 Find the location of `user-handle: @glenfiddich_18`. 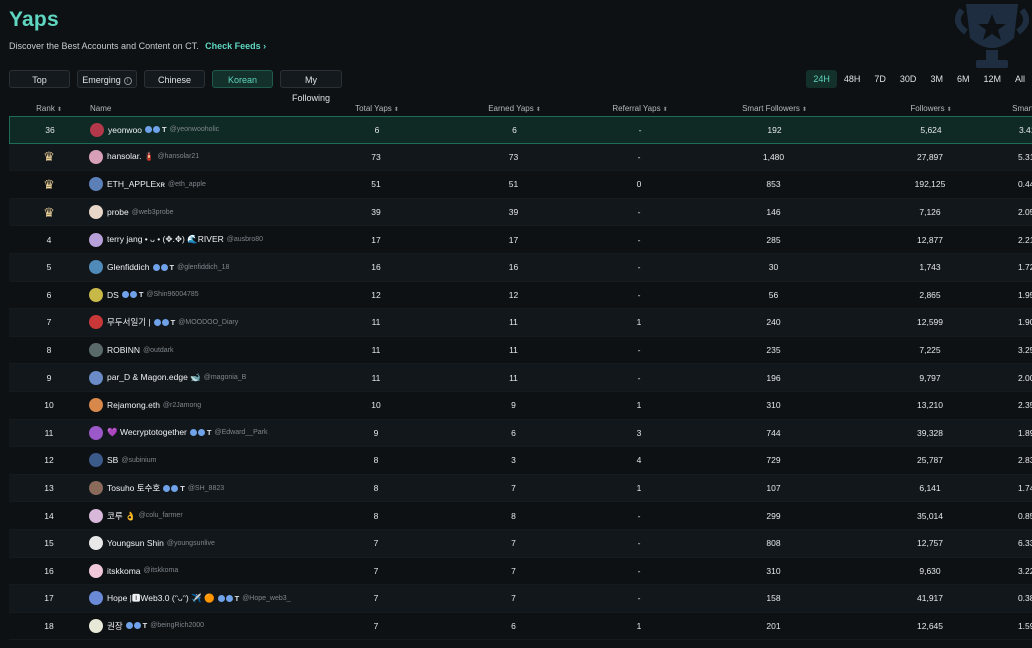

user-handle: @glenfiddich_18 is located at coordinates (203, 267).